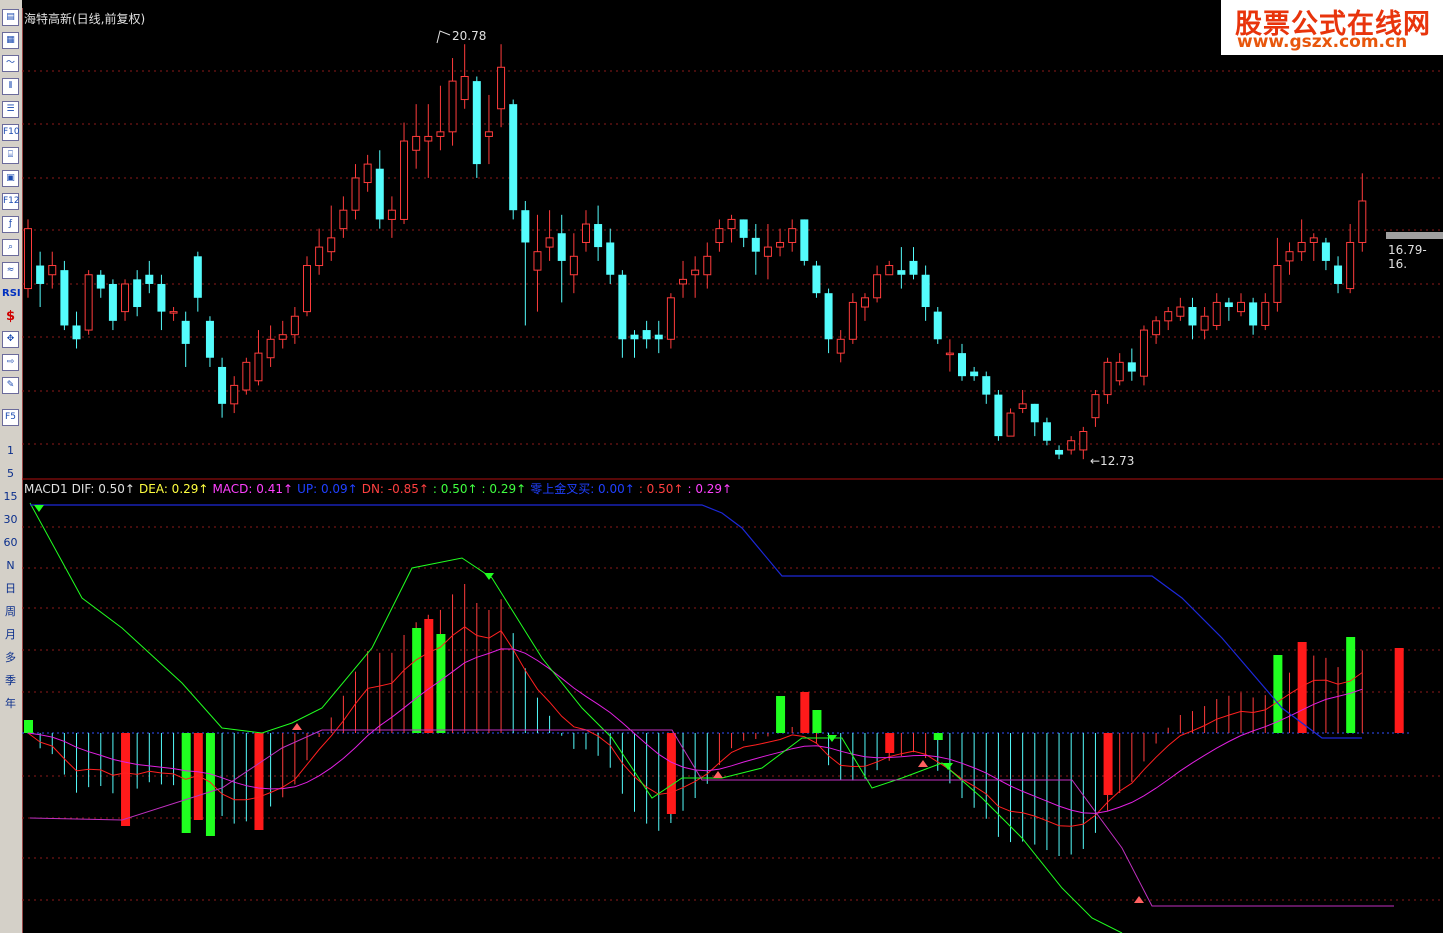  What do you see at coordinates (395, 489) in the screenshot?
I see `legend-item-5: DN: -0.85↑` at bounding box center [395, 489].